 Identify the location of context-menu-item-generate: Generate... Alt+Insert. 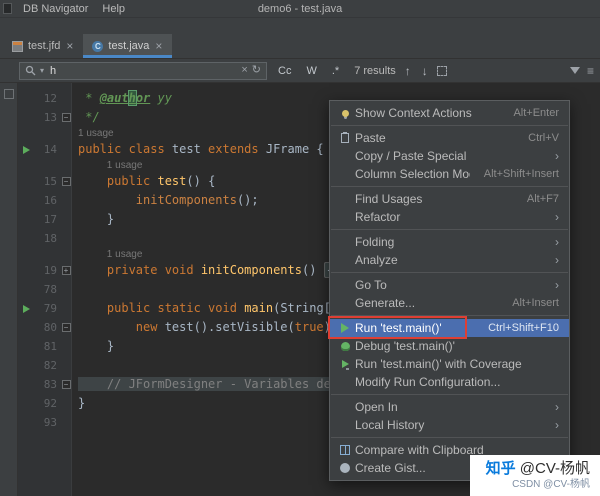
(449, 303).